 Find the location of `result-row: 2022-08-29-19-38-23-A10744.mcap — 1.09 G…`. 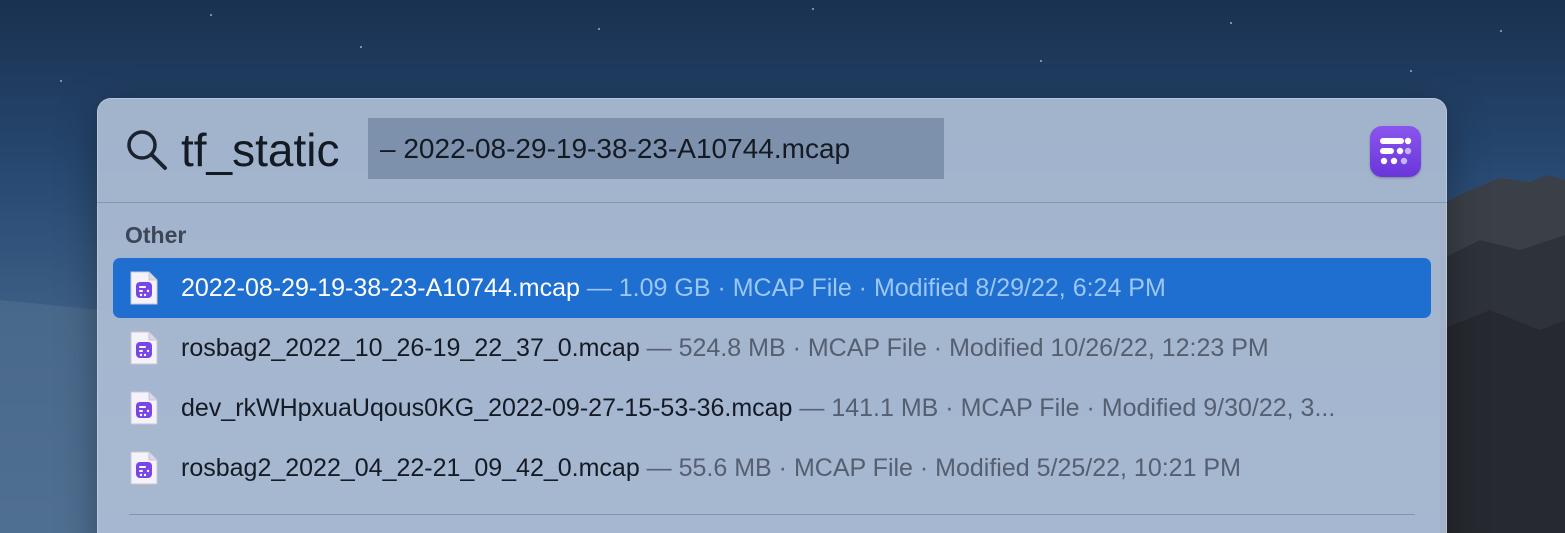

result-row: 2022-08-29-19-38-23-A10744.mcap — 1.09 G… is located at coordinates (772, 288).